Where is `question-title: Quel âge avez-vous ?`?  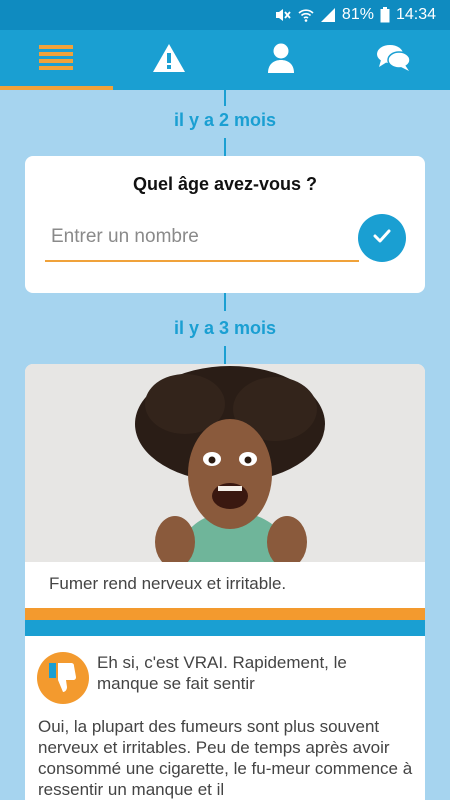
question-title: Quel âge avez-vous ? is located at coordinates (225, 184).